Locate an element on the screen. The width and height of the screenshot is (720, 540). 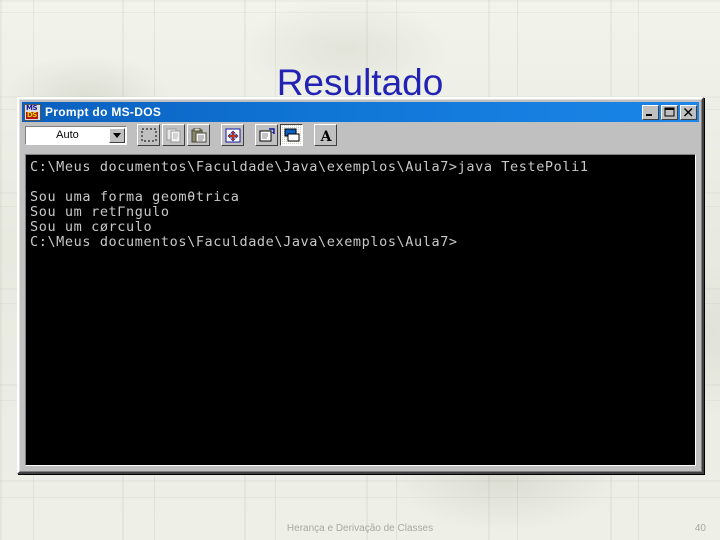
chevron-down-glyph is located at coordinates (117, 135).